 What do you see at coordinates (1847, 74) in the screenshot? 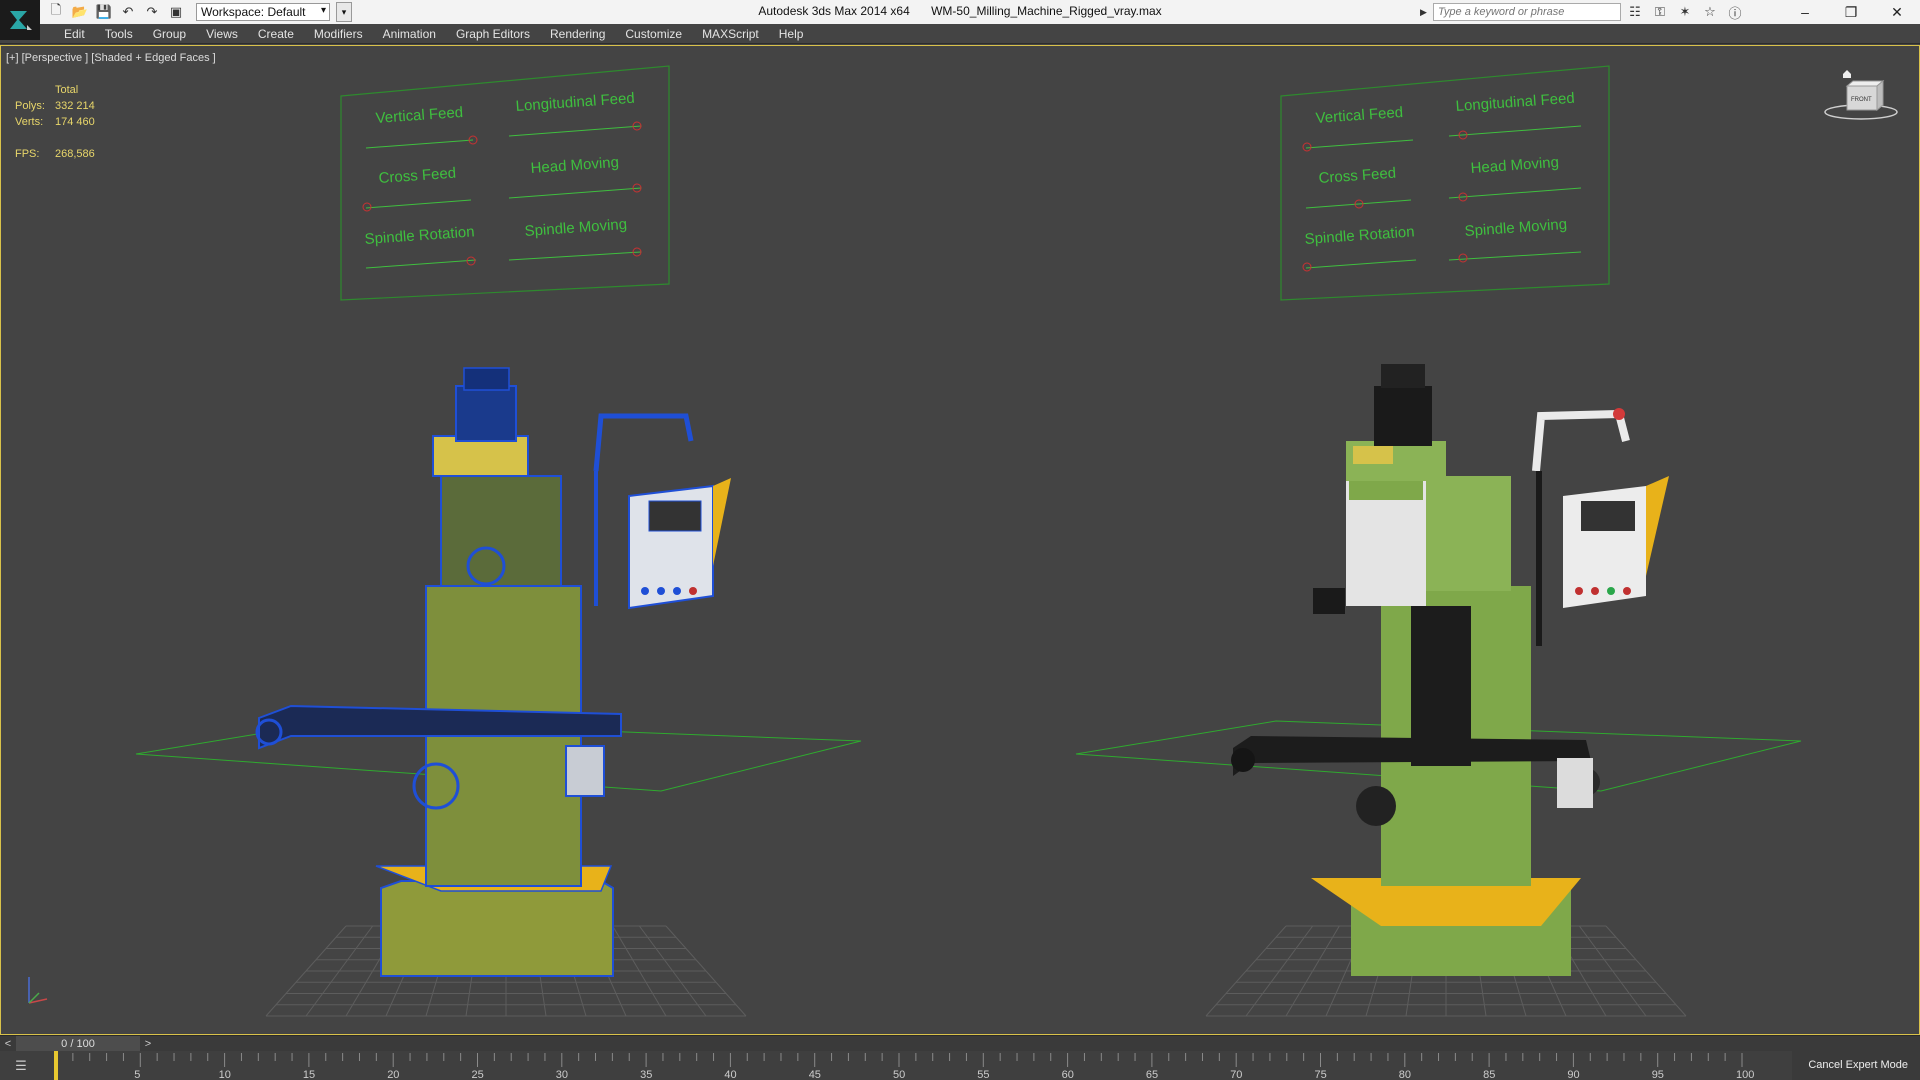
I see `home-icon` at bounding box center [1847, 74].